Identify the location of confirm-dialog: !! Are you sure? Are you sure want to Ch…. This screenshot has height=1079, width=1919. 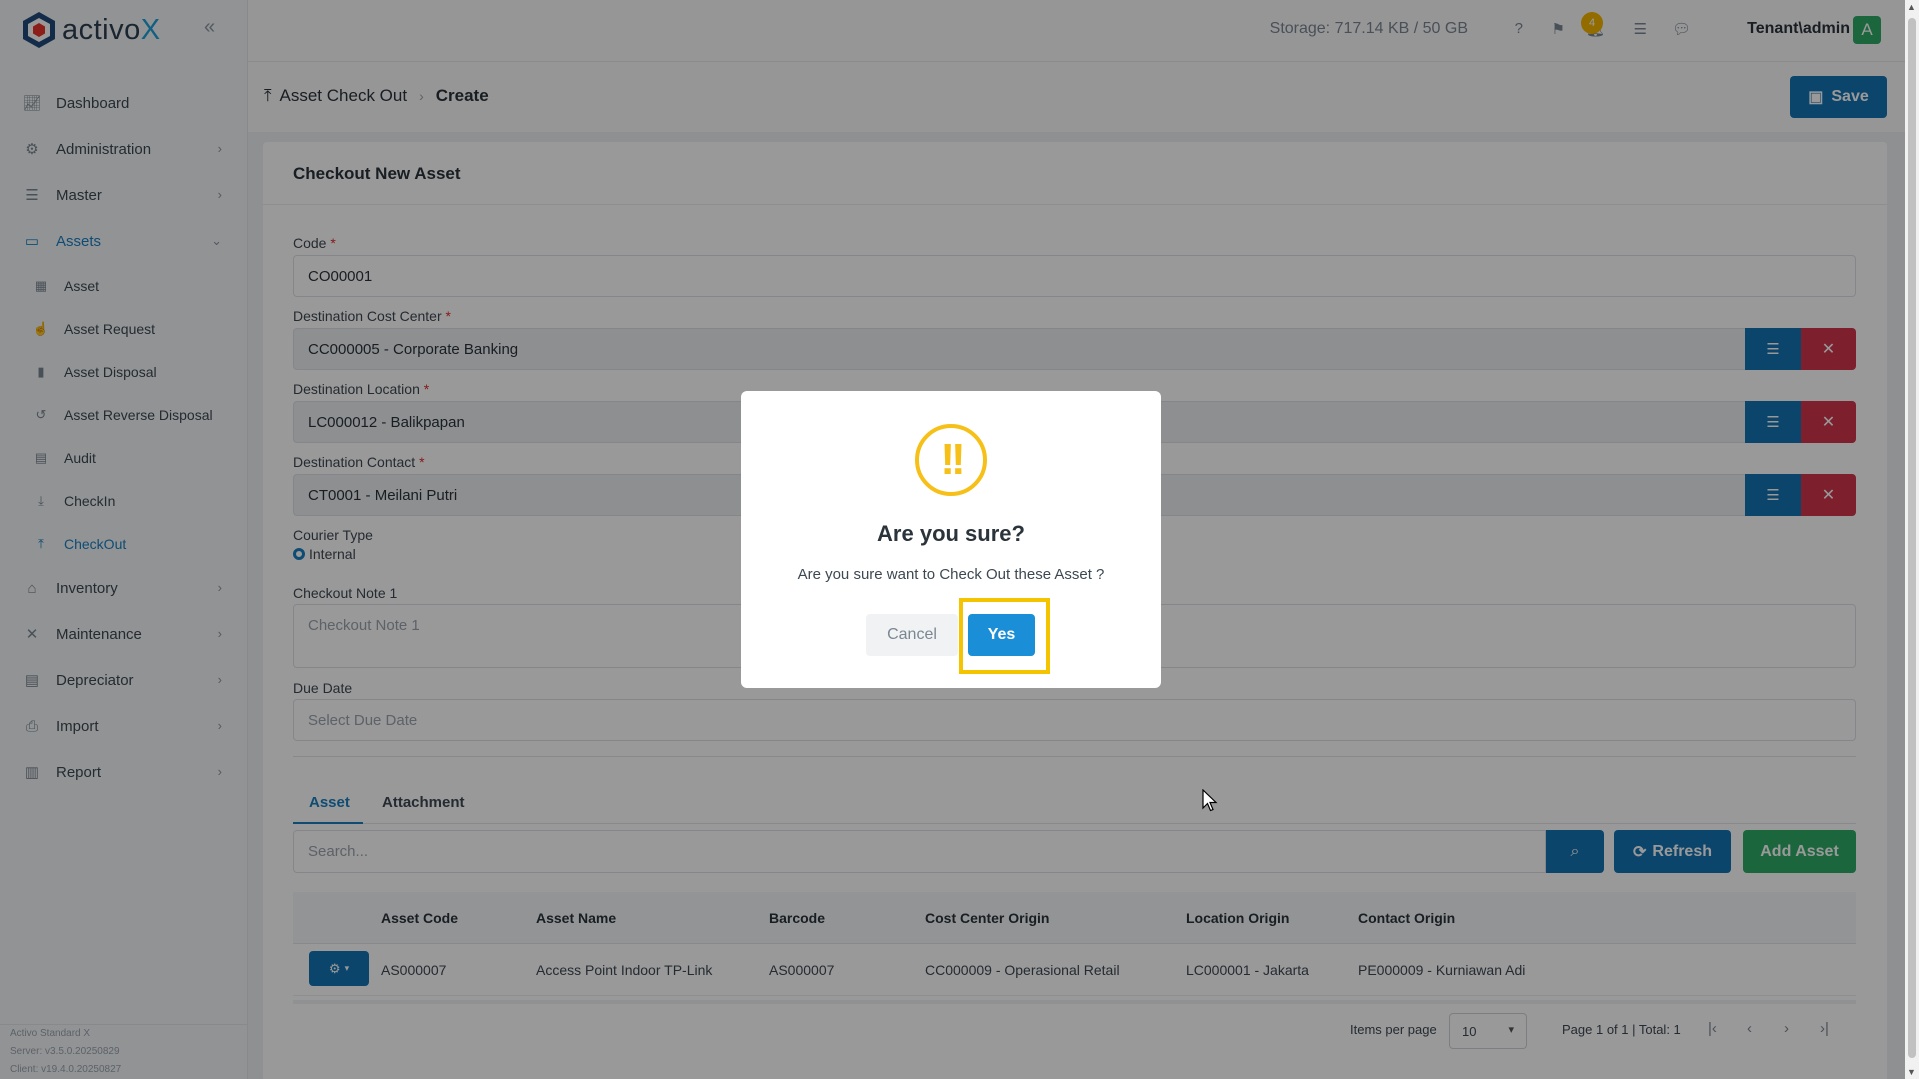
(951, 539).